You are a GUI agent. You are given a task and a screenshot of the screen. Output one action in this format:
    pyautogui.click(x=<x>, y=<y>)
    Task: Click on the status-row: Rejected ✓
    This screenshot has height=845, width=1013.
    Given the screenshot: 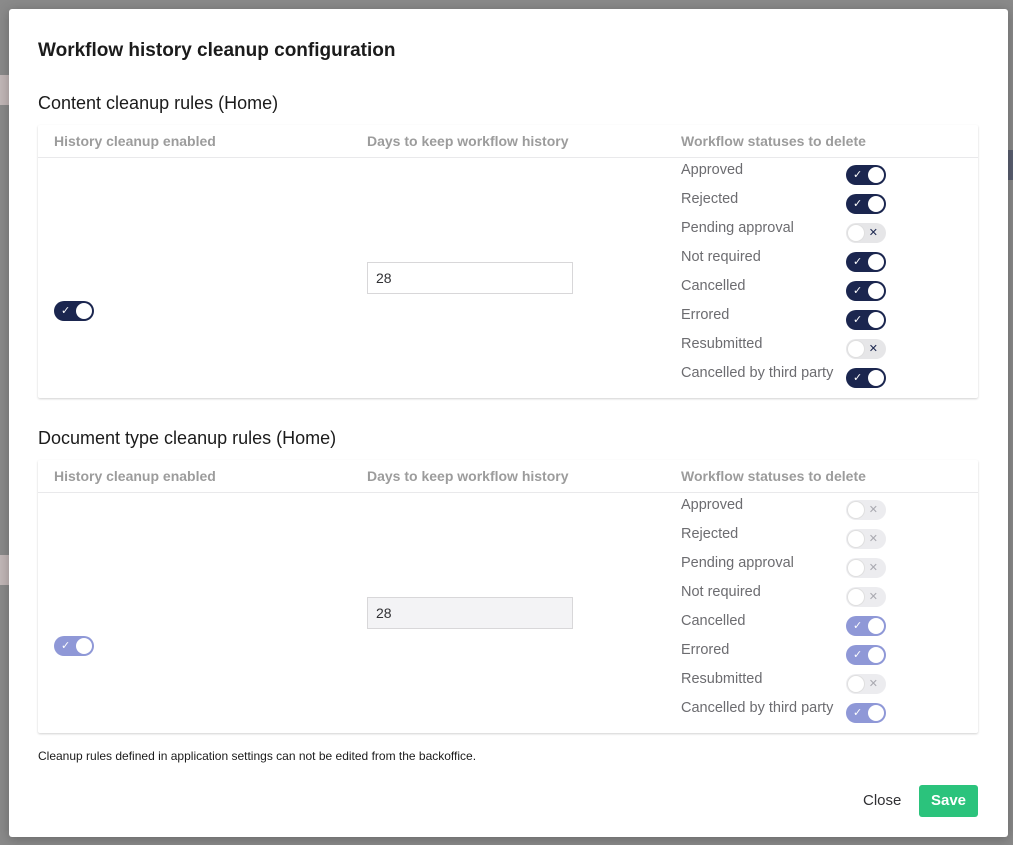 What is the action you would take?
    pyautogui.click(x=791, y=201)
    